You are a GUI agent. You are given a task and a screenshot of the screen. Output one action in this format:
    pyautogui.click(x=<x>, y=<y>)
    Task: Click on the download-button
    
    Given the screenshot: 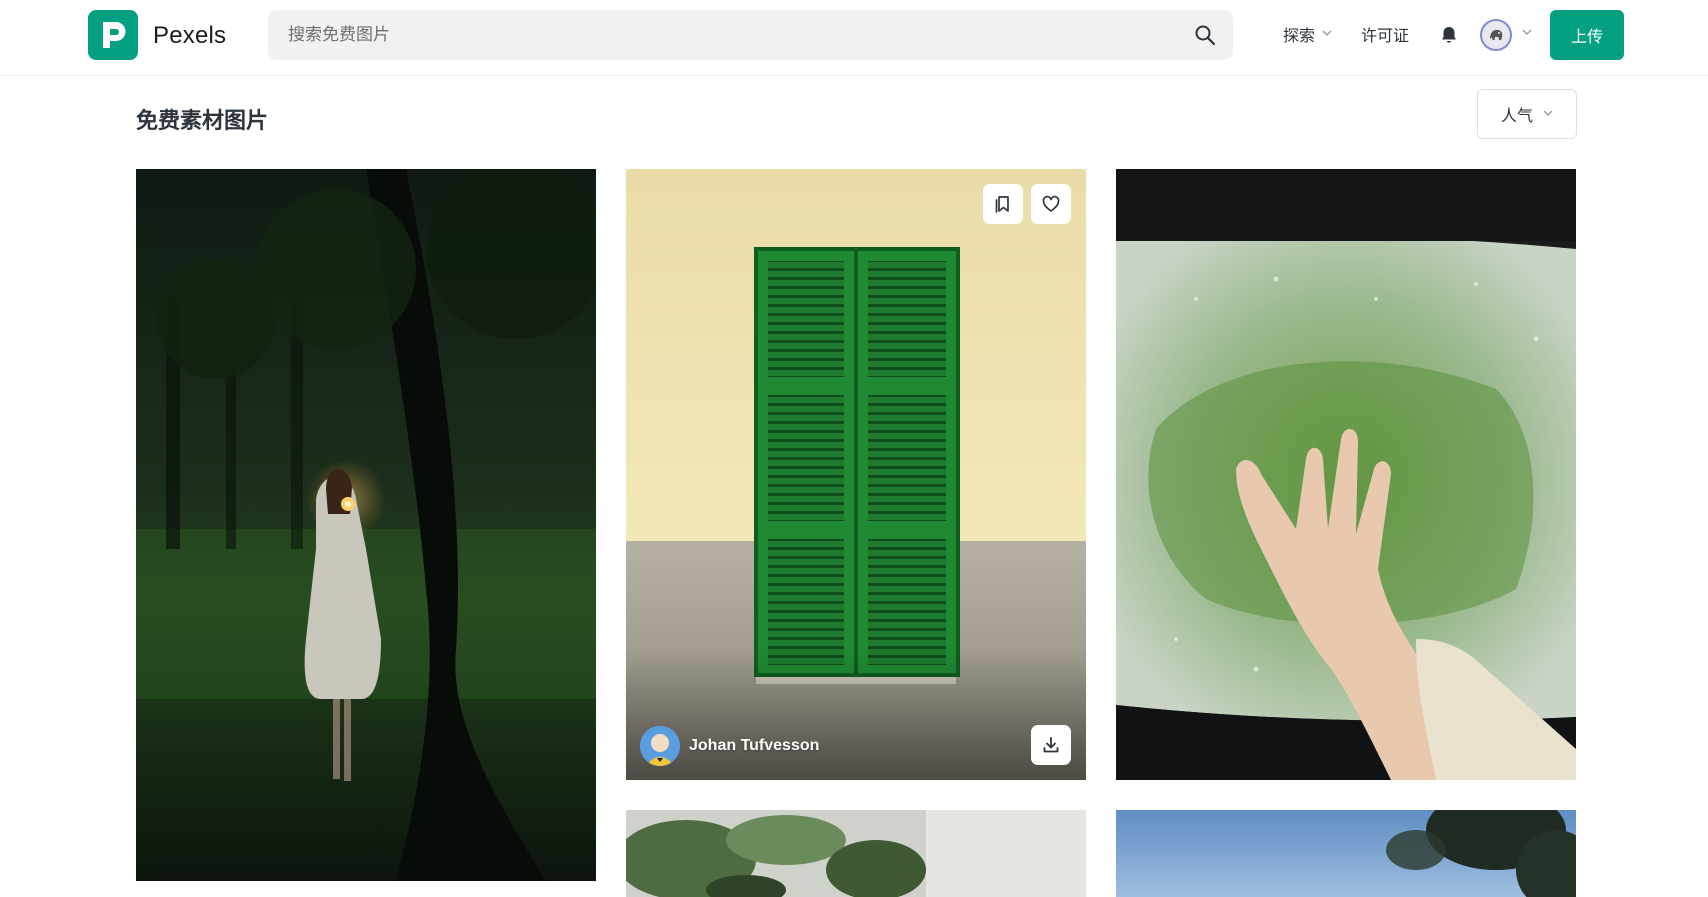 What is the action you would take?
    pyautogui.click(x=1051, y=745)
    